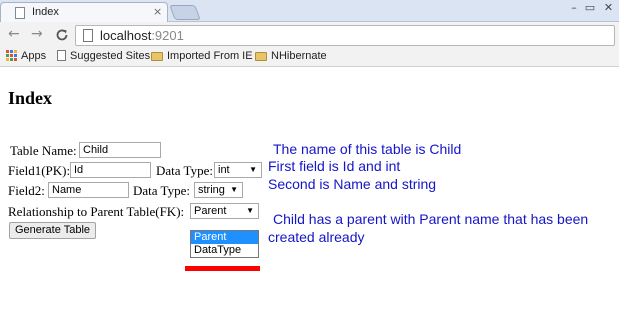  I want to click on field1-input: Id, so click(110, 170).